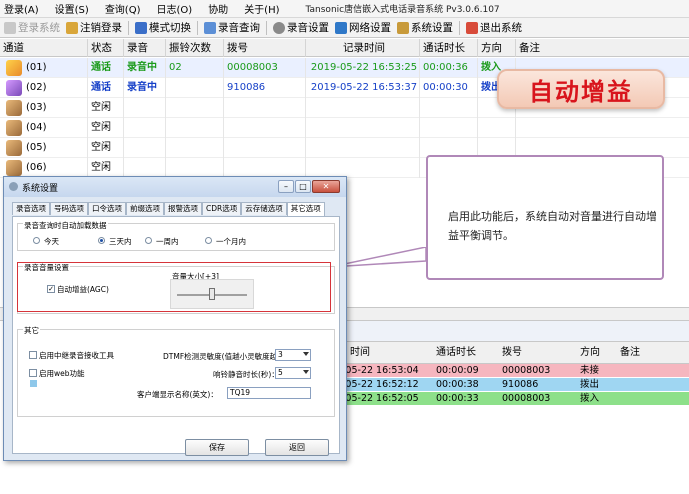  What do you see at coordinates (512, 352) in the screenshot?
I see `history-col-number: 拨号` at bounding box center [512, 352].